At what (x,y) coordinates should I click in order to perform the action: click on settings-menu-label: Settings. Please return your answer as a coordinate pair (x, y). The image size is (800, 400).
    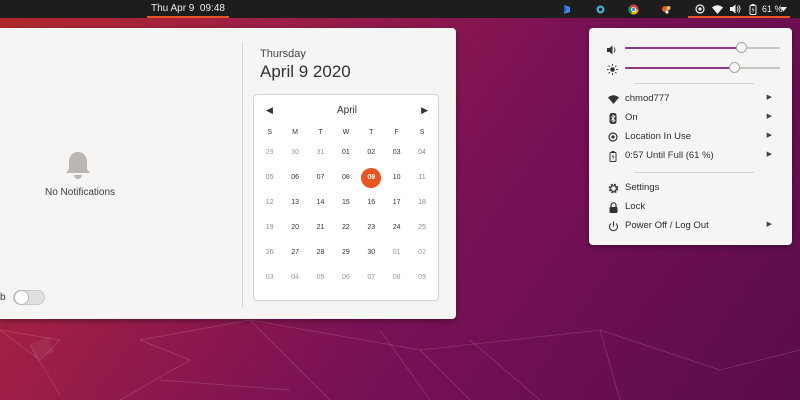
    Looking at the image, I should click on (642, 187).